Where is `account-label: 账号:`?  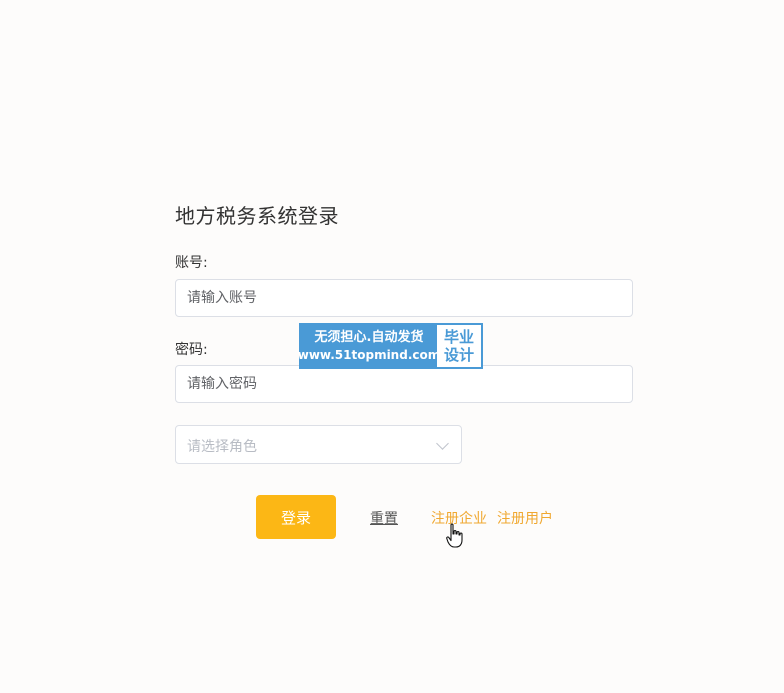 account-label: 账号: is located at coordinates (191, 263).